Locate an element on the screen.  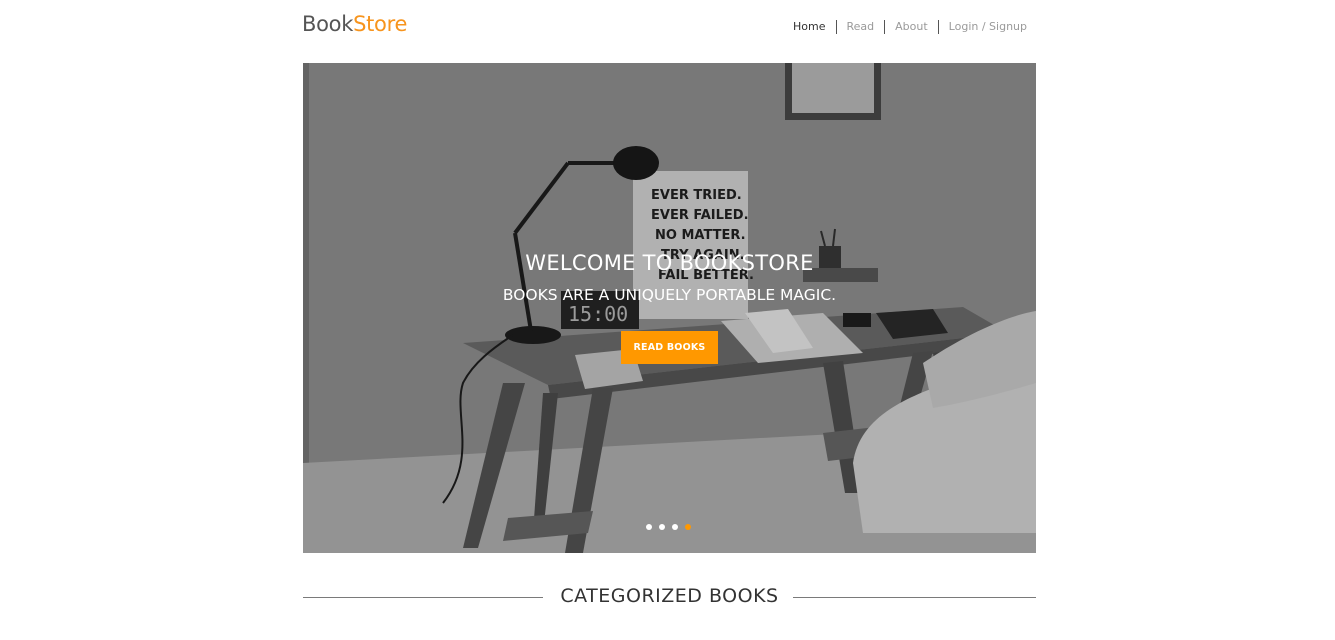
logo-text-store: Store is located at coordinates (380, 24).